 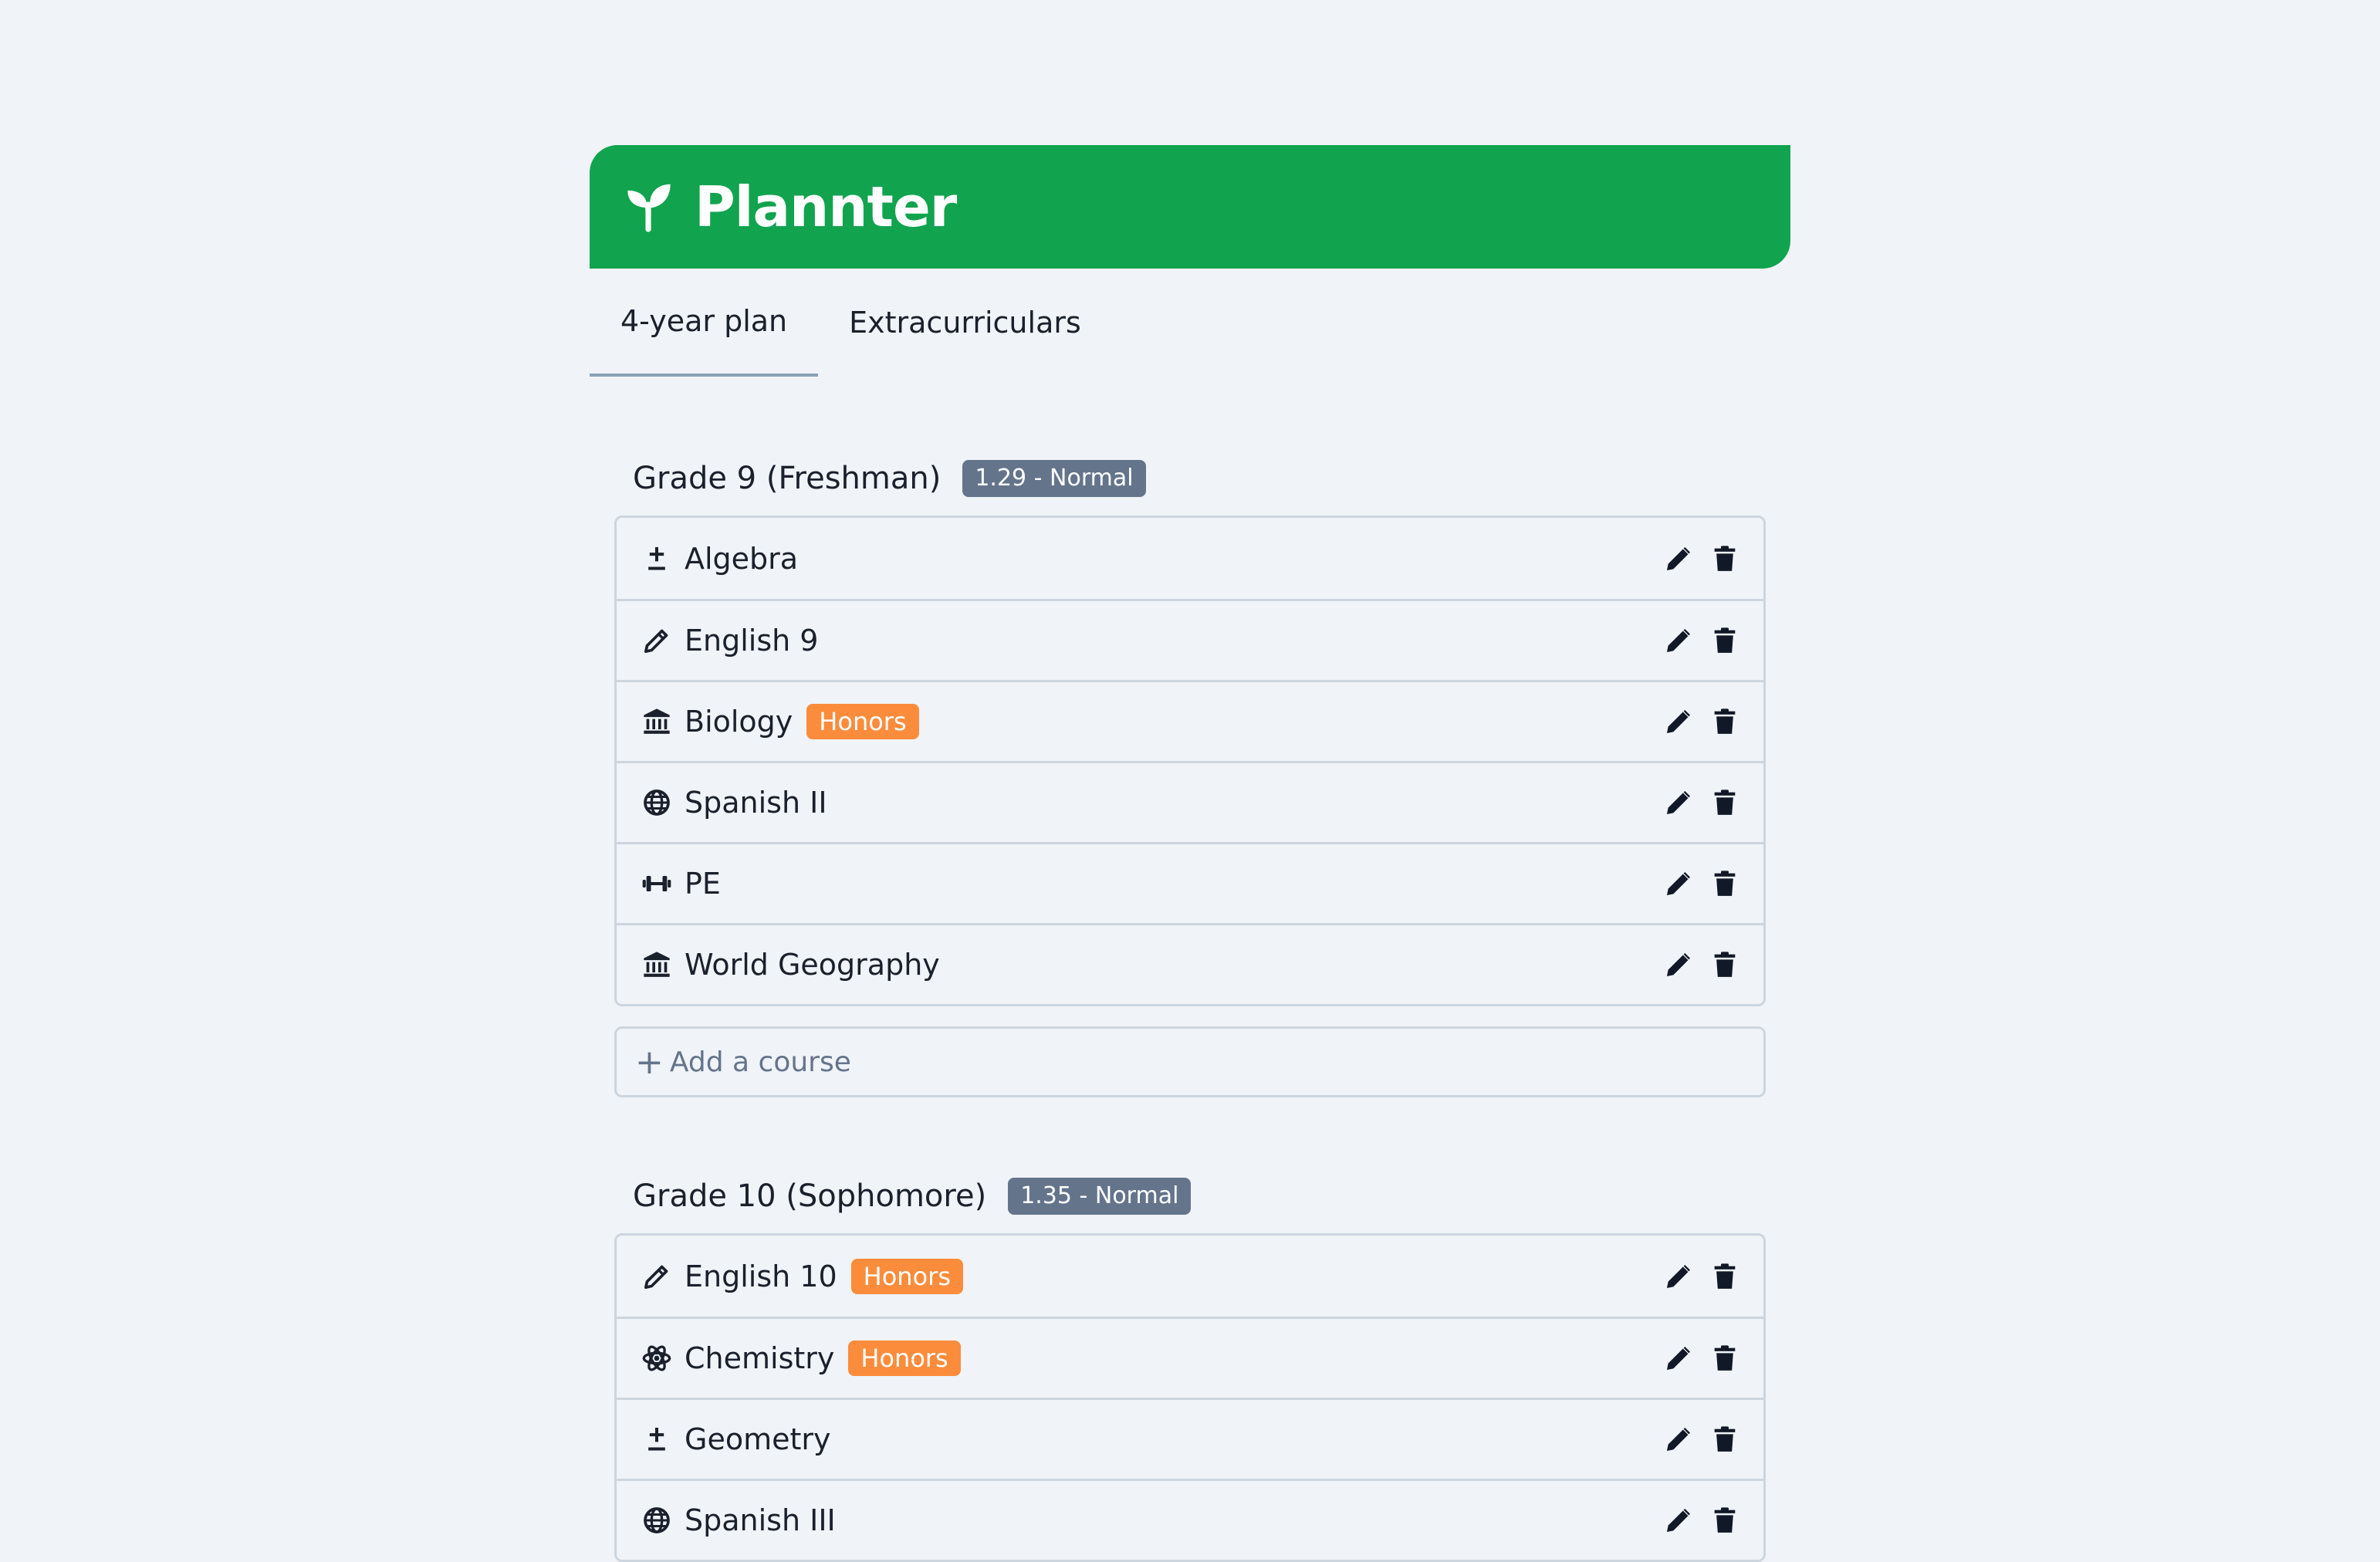 What do you see at coordinates (1054, 478) in the screenshot?
I see `gpa-badge: 1.29 - Normal` at bounding box center [1054, 478].